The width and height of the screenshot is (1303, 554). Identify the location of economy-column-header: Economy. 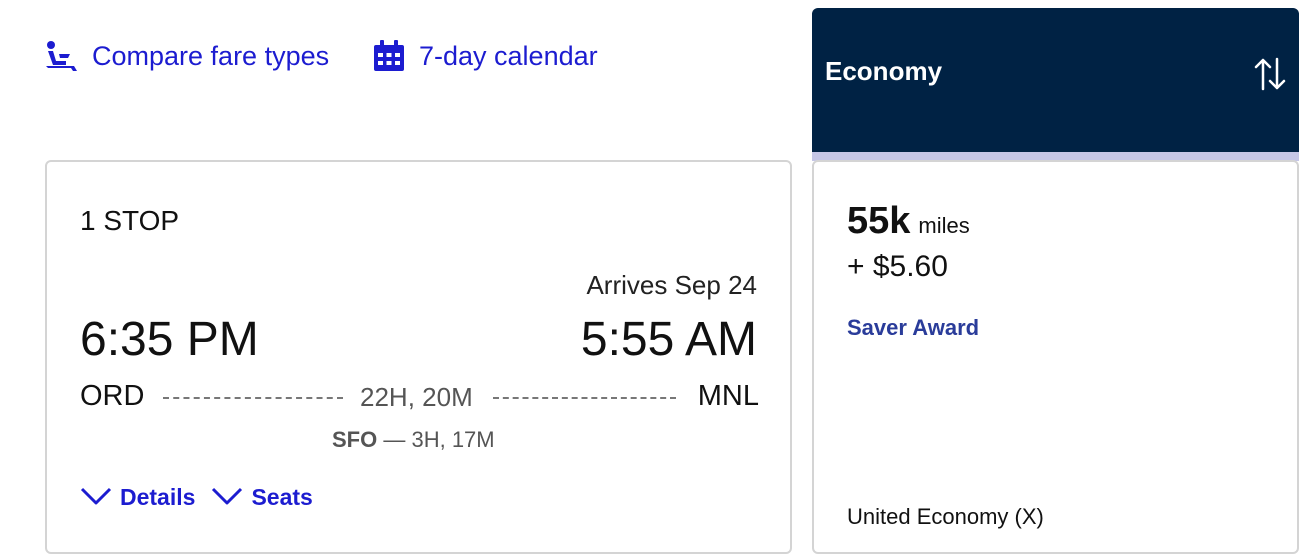
(1055, 80).